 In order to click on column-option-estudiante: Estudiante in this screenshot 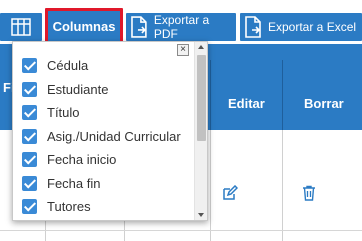, I will do `click(103, 90)`.